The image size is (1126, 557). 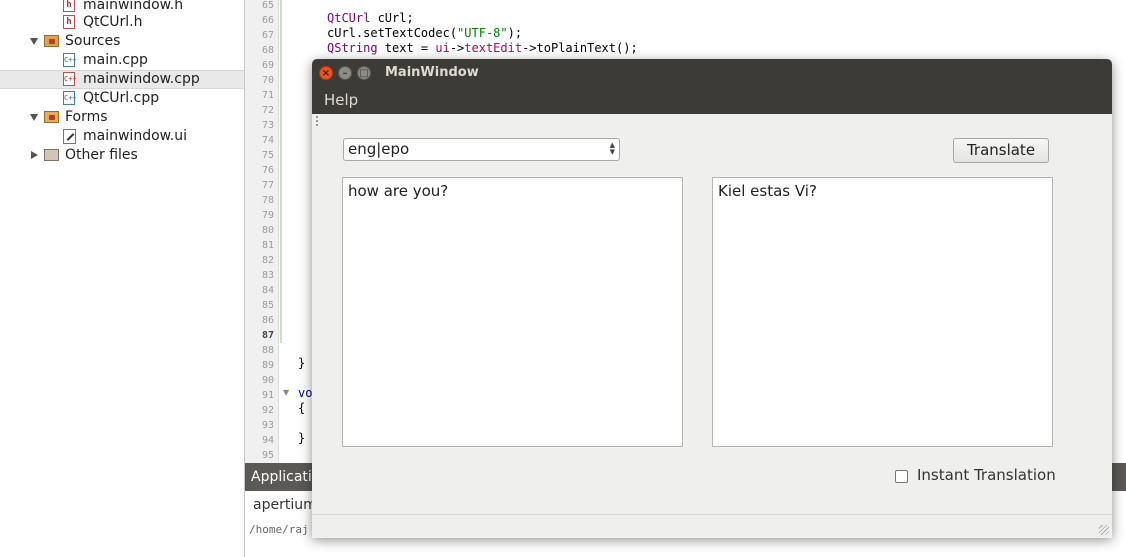 I want to click on tree-item-qtcurl-cpp: C++ QtCUrl.cpp, so click(x=122, y=98).